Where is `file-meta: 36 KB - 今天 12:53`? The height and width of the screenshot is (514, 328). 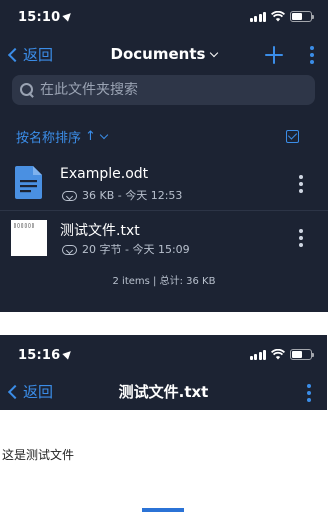
file-meta: 36 KB - 今天 12:53 is located at coordinates (121, 195).